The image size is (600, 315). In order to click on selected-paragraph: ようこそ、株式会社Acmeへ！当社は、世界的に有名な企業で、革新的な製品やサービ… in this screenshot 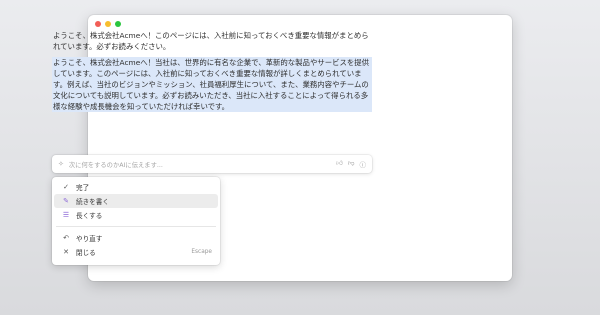, I will do `click(212, 84)`.